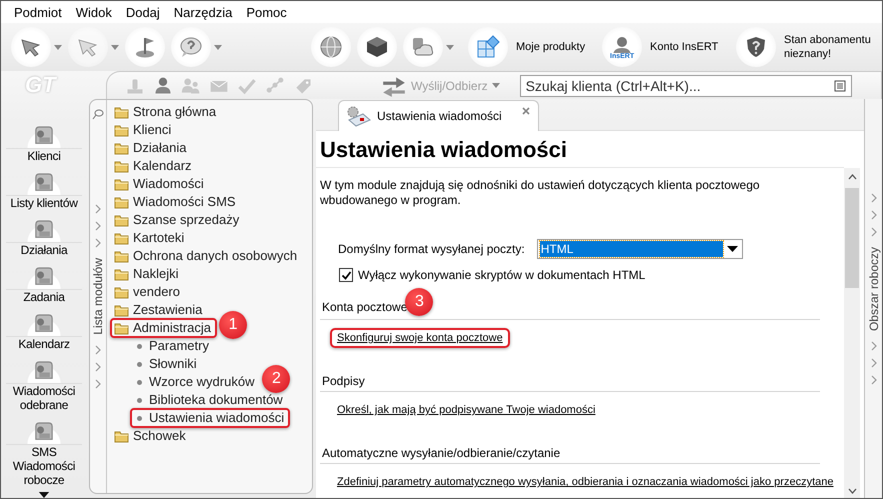  I want to click on tree-item: Parametry, so click(172, 346).